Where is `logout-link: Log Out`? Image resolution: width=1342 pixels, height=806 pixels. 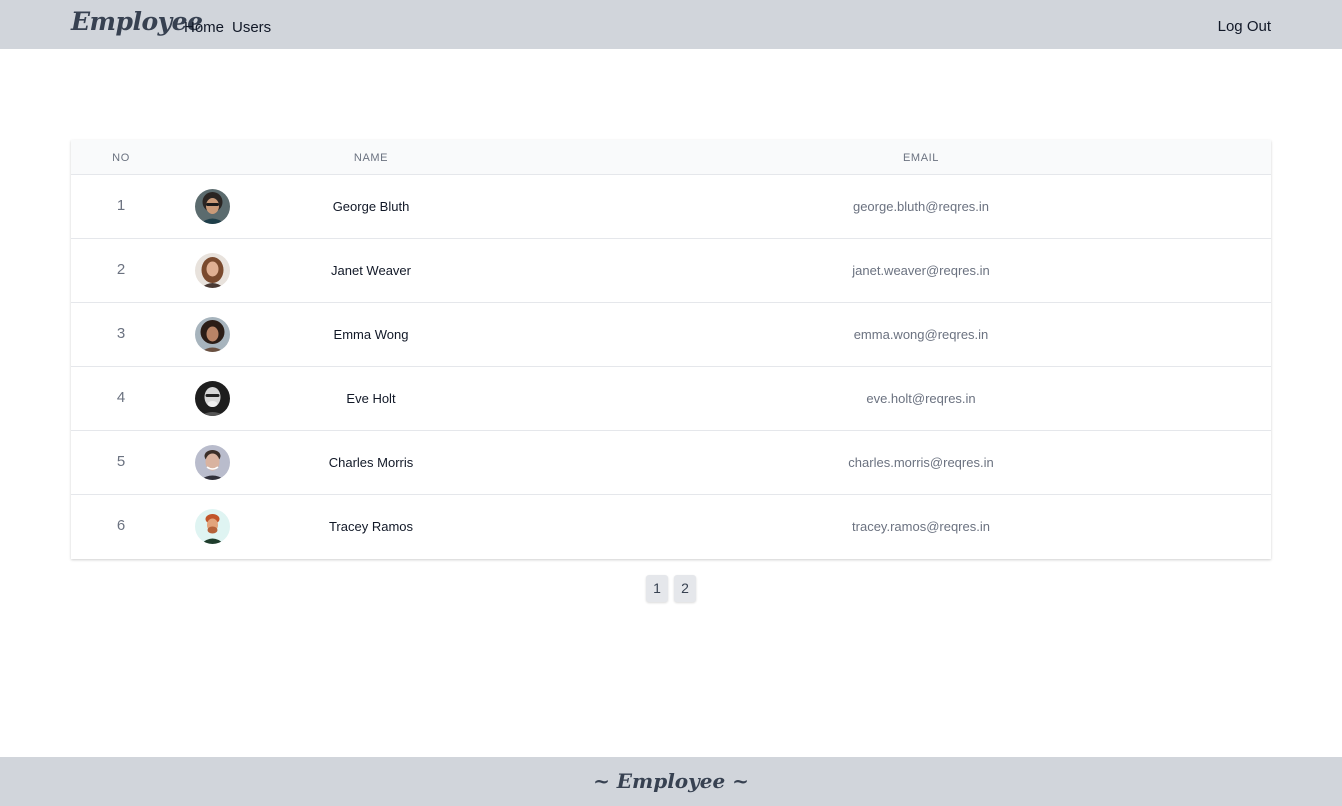 logout-link: Log Out is located at coordinates (1244, 26).